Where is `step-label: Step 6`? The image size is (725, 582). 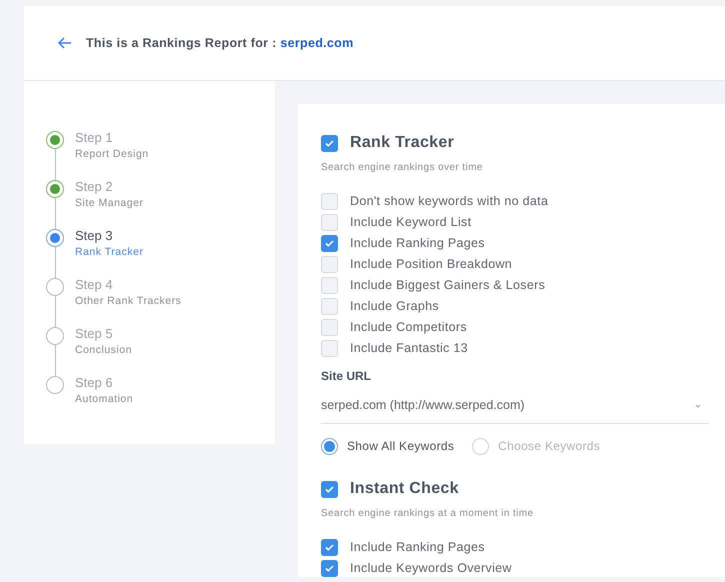
step-label: Step 6 is located at coordinates (94, 382).